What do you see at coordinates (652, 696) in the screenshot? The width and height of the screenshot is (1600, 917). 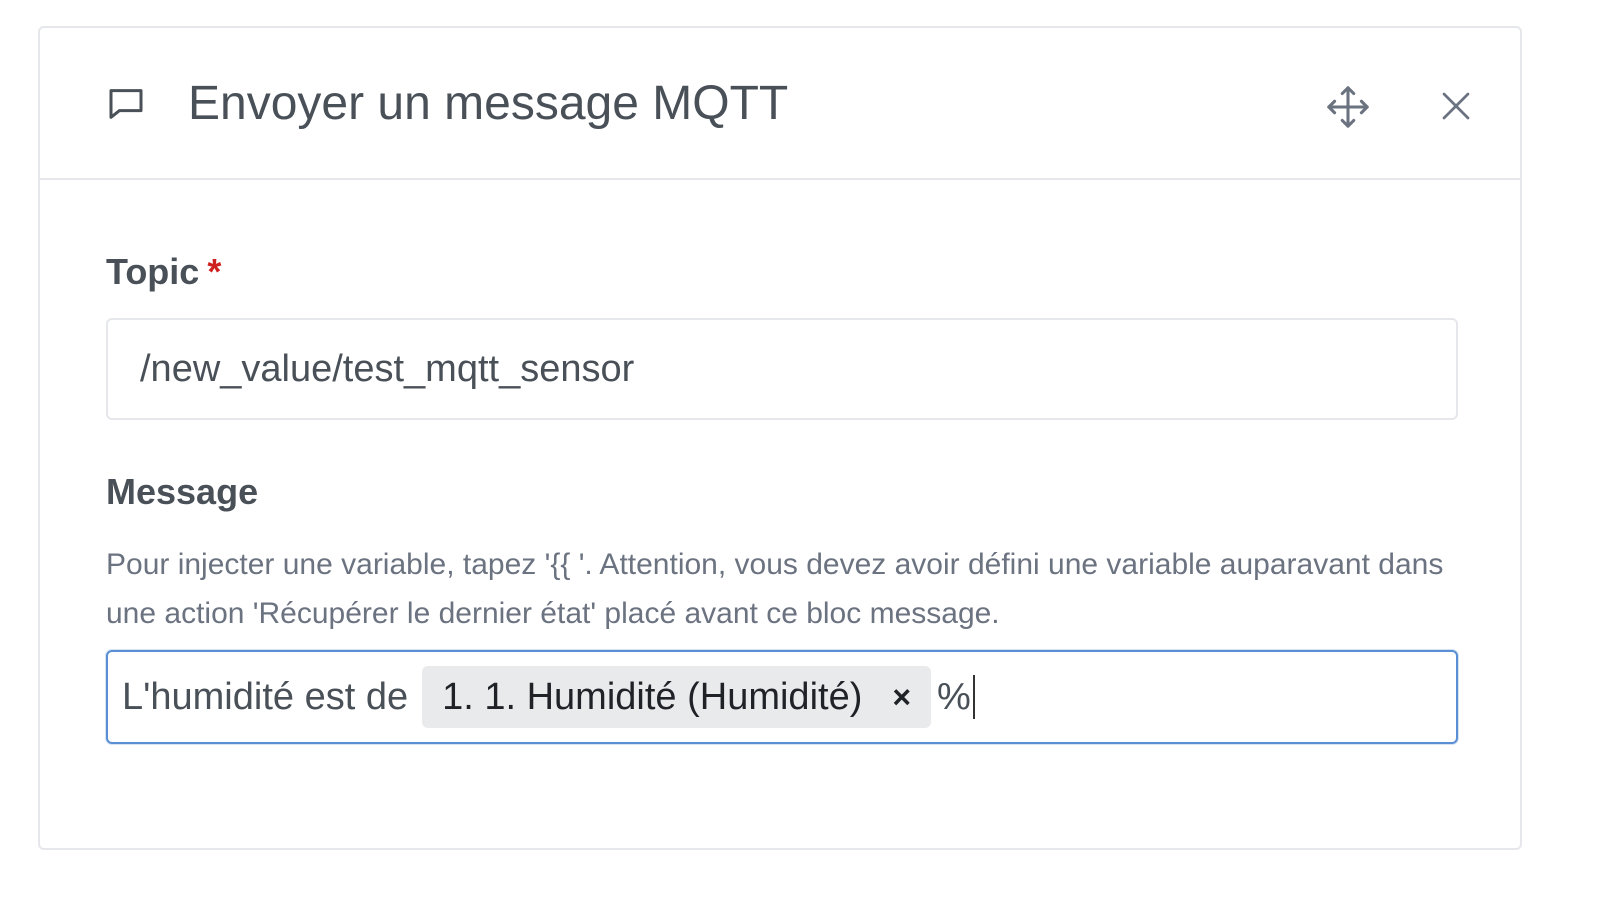 I see `variable-chip-label: 1. 1. Humidité (Humidité)` at bounding box center [652, 696].